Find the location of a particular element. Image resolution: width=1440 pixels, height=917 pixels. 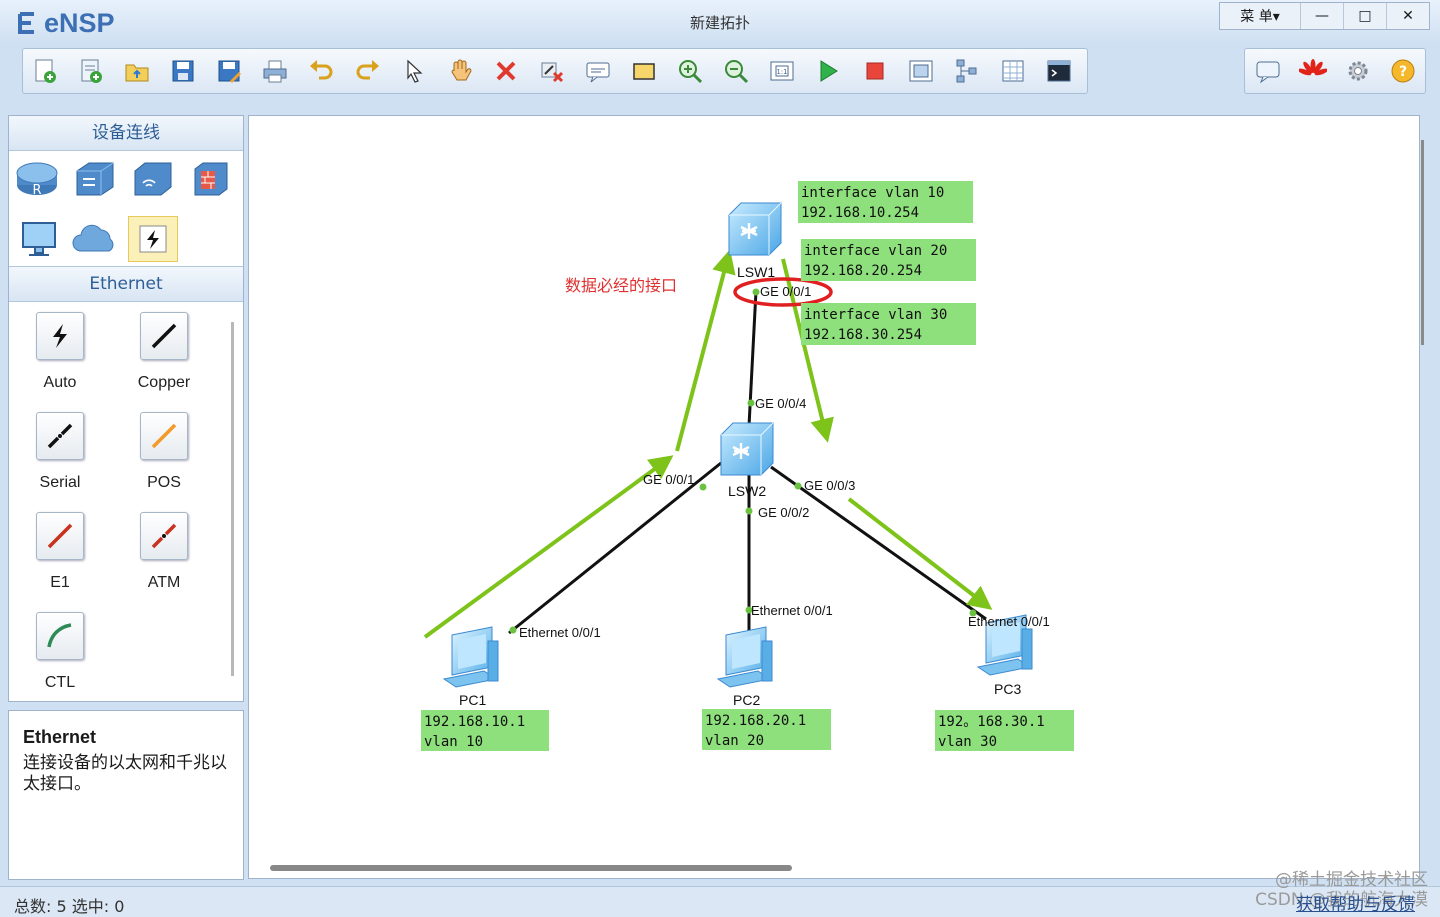

capture-button is located at coordinates (921, 71).